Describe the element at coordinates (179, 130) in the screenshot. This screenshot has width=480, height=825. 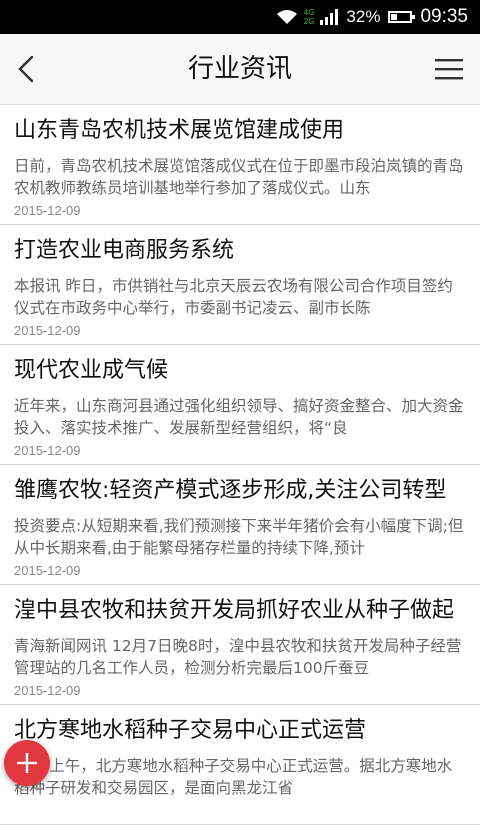
I see `article-title: 山东青岛农机技术展览馆建成使用` at that location.